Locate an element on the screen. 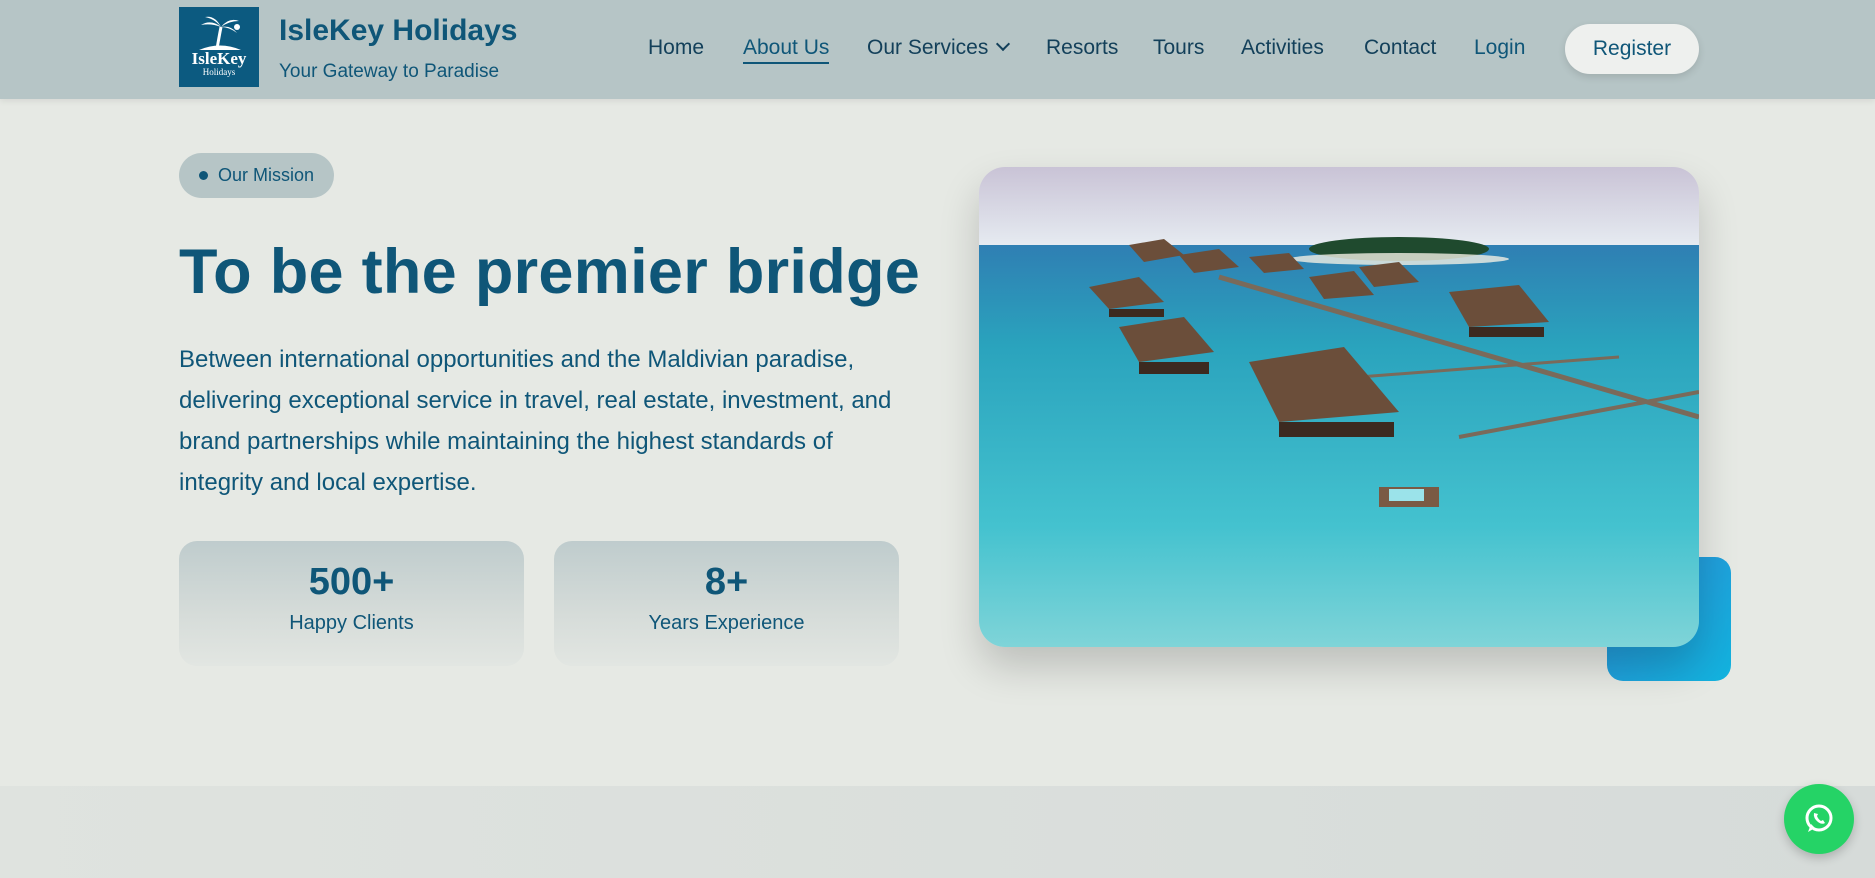 The image size is (1875, 878). nav-home: Home is located at coordinates (676, 48).